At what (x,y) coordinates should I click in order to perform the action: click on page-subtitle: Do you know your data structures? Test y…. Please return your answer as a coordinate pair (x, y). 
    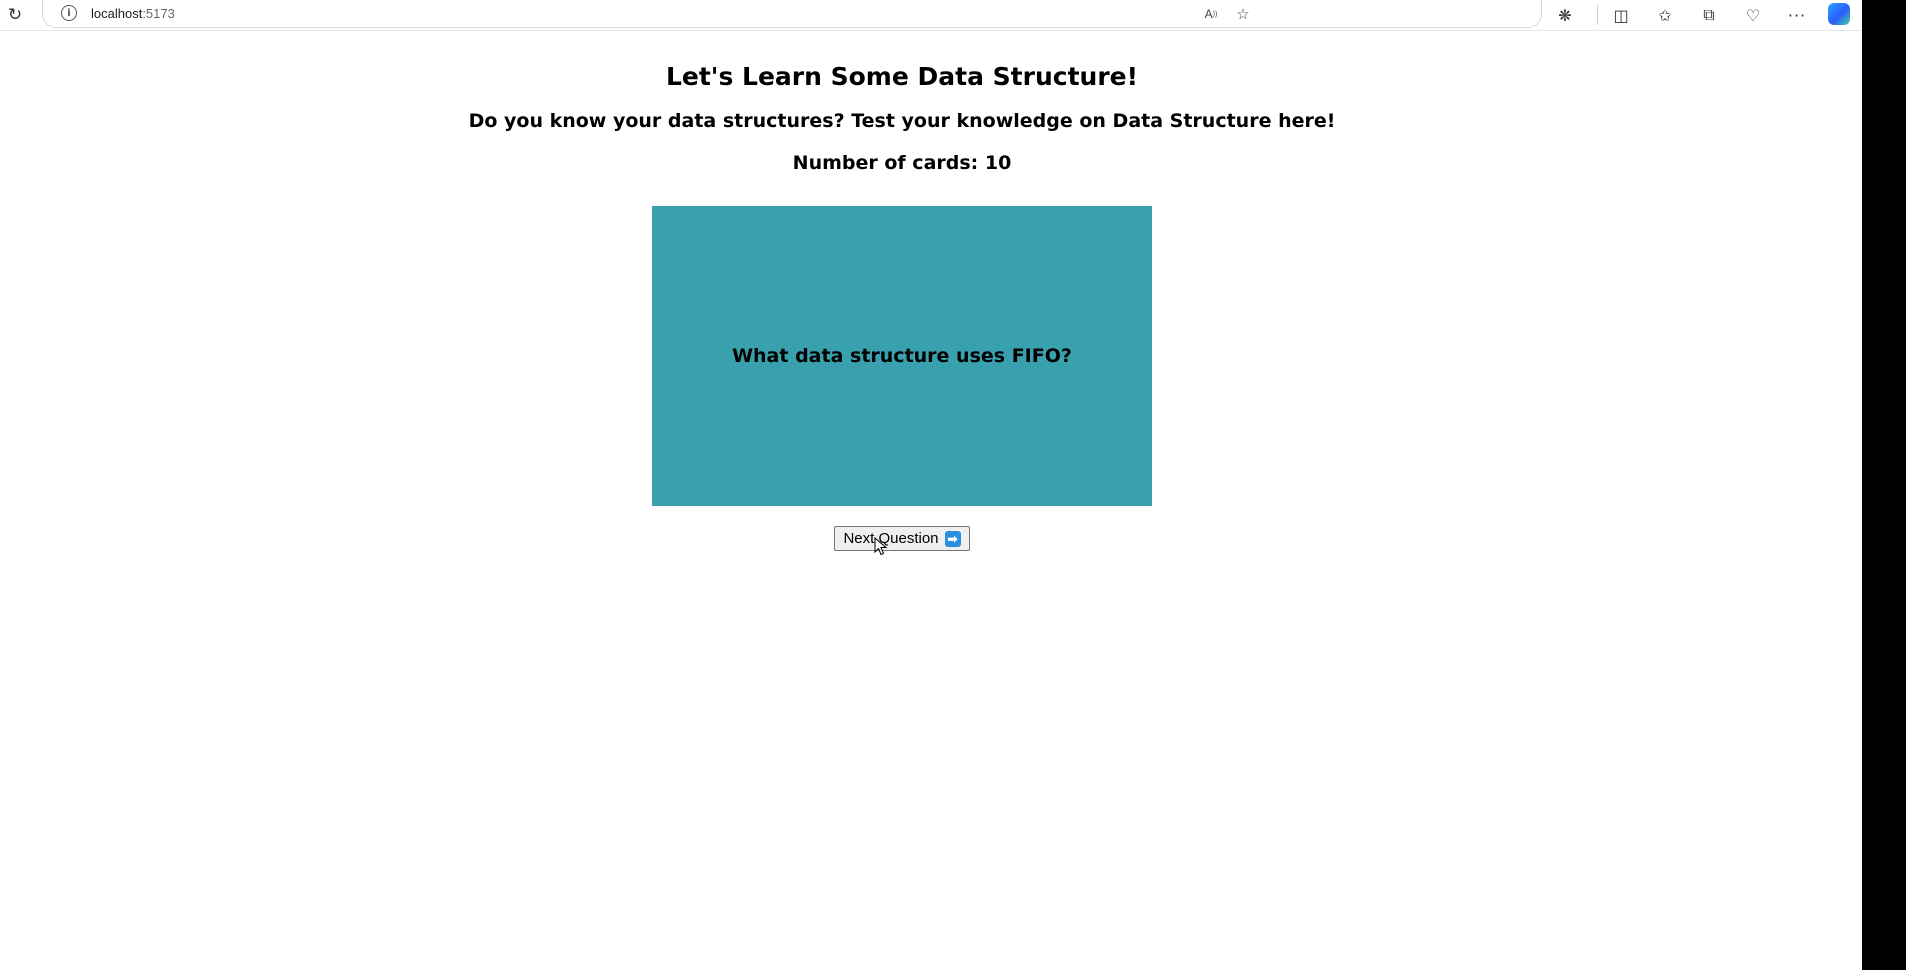
    Looking at the image, I should click on (902, 121).